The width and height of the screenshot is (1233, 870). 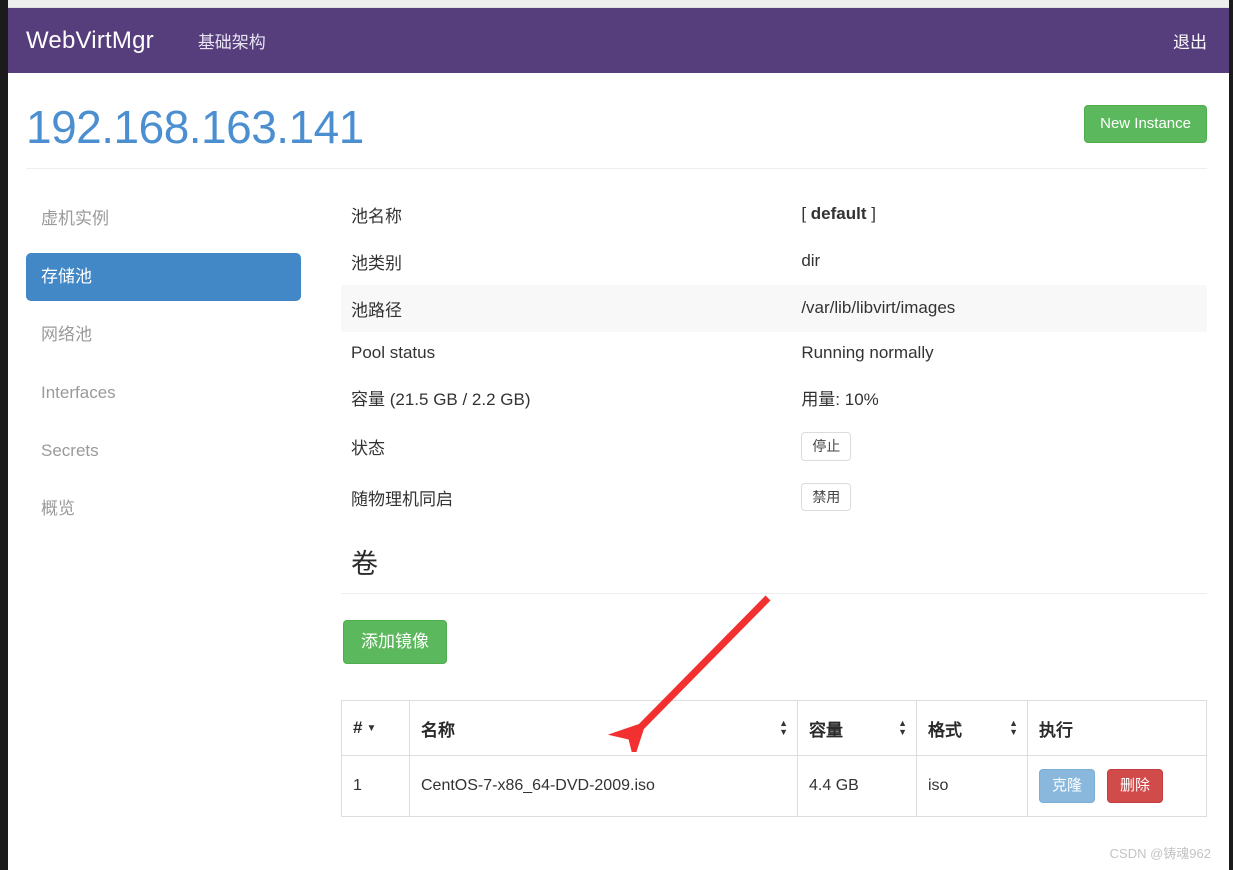 I want to click on volumes-col-index-label: #, so click(x=358, y=728).